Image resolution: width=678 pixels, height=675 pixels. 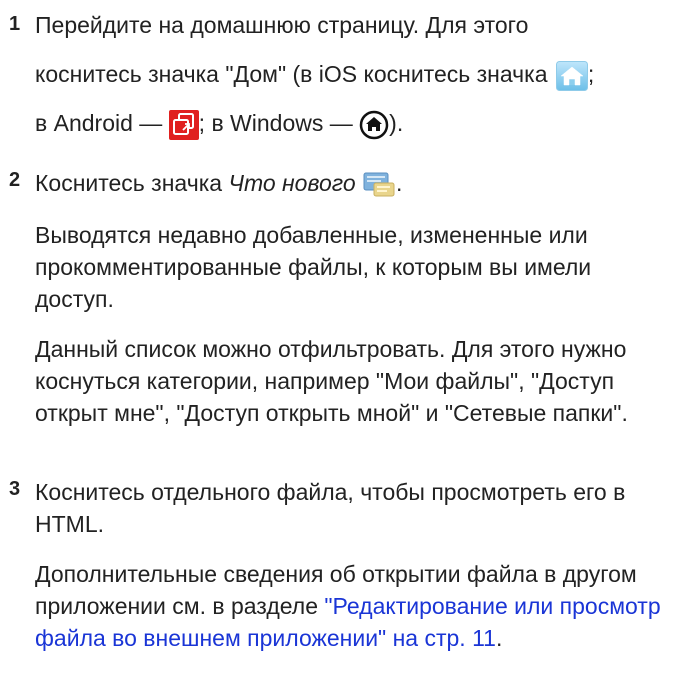 What do you see at coordinates (15, 180) in the screenshot?
I see `step-number: 2` at bounding box center [15, 180].